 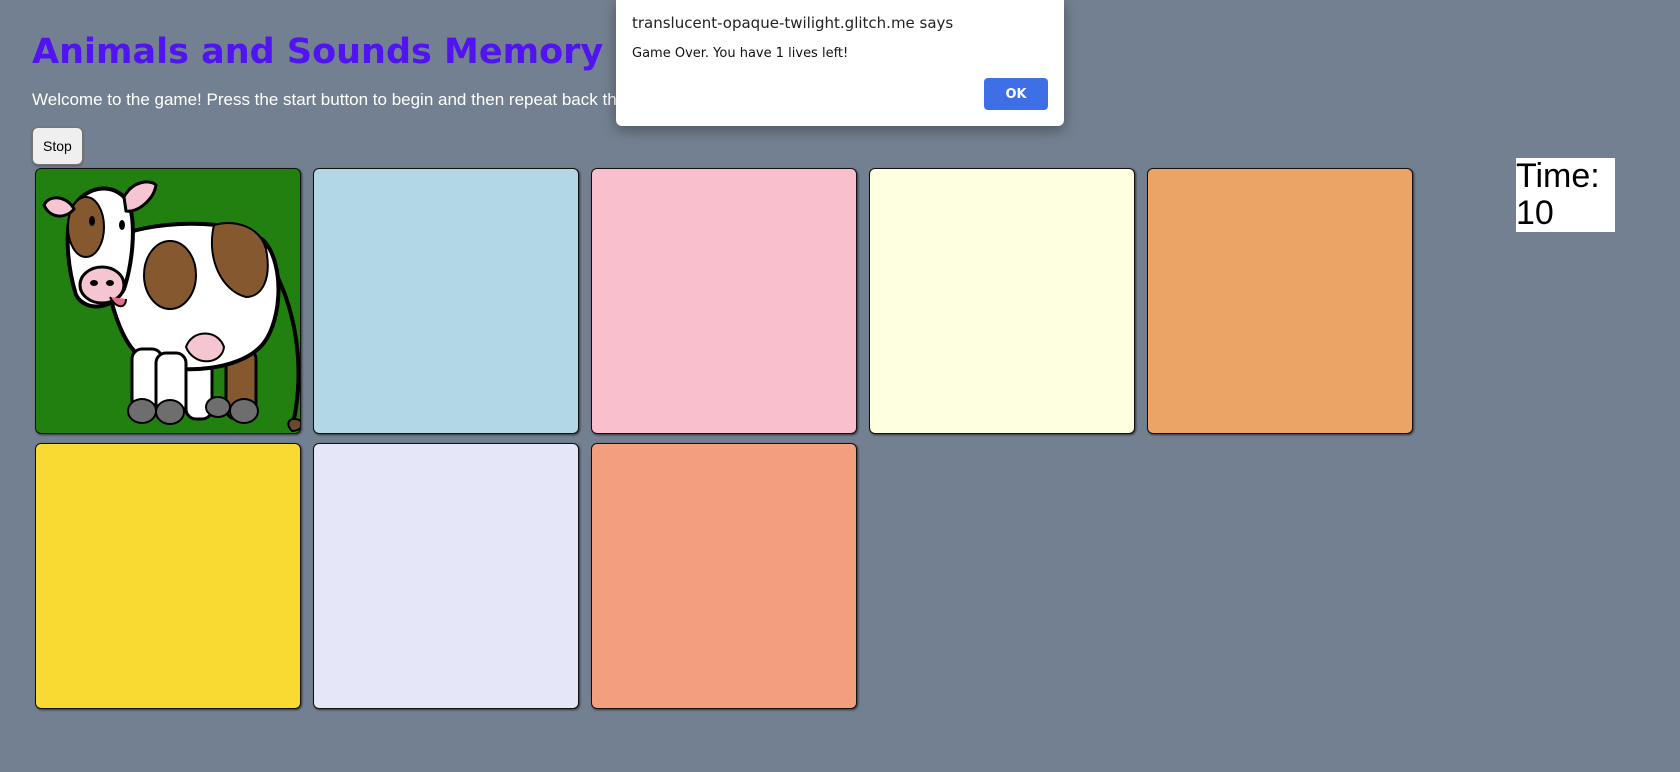 What do you see at coordinates (1558, 176) in the screenshot?
I see `timer-label: Time:` at bounding box center [1558, 176].